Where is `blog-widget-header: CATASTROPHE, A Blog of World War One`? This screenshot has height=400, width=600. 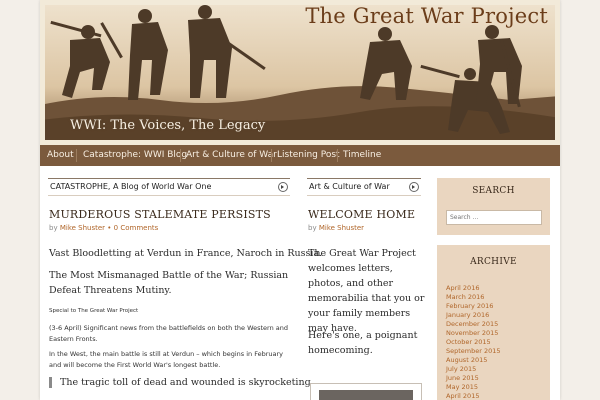 blog-widget-header: CATASTROPHE, A Blog of World War One is located at coordinates (169, 187).